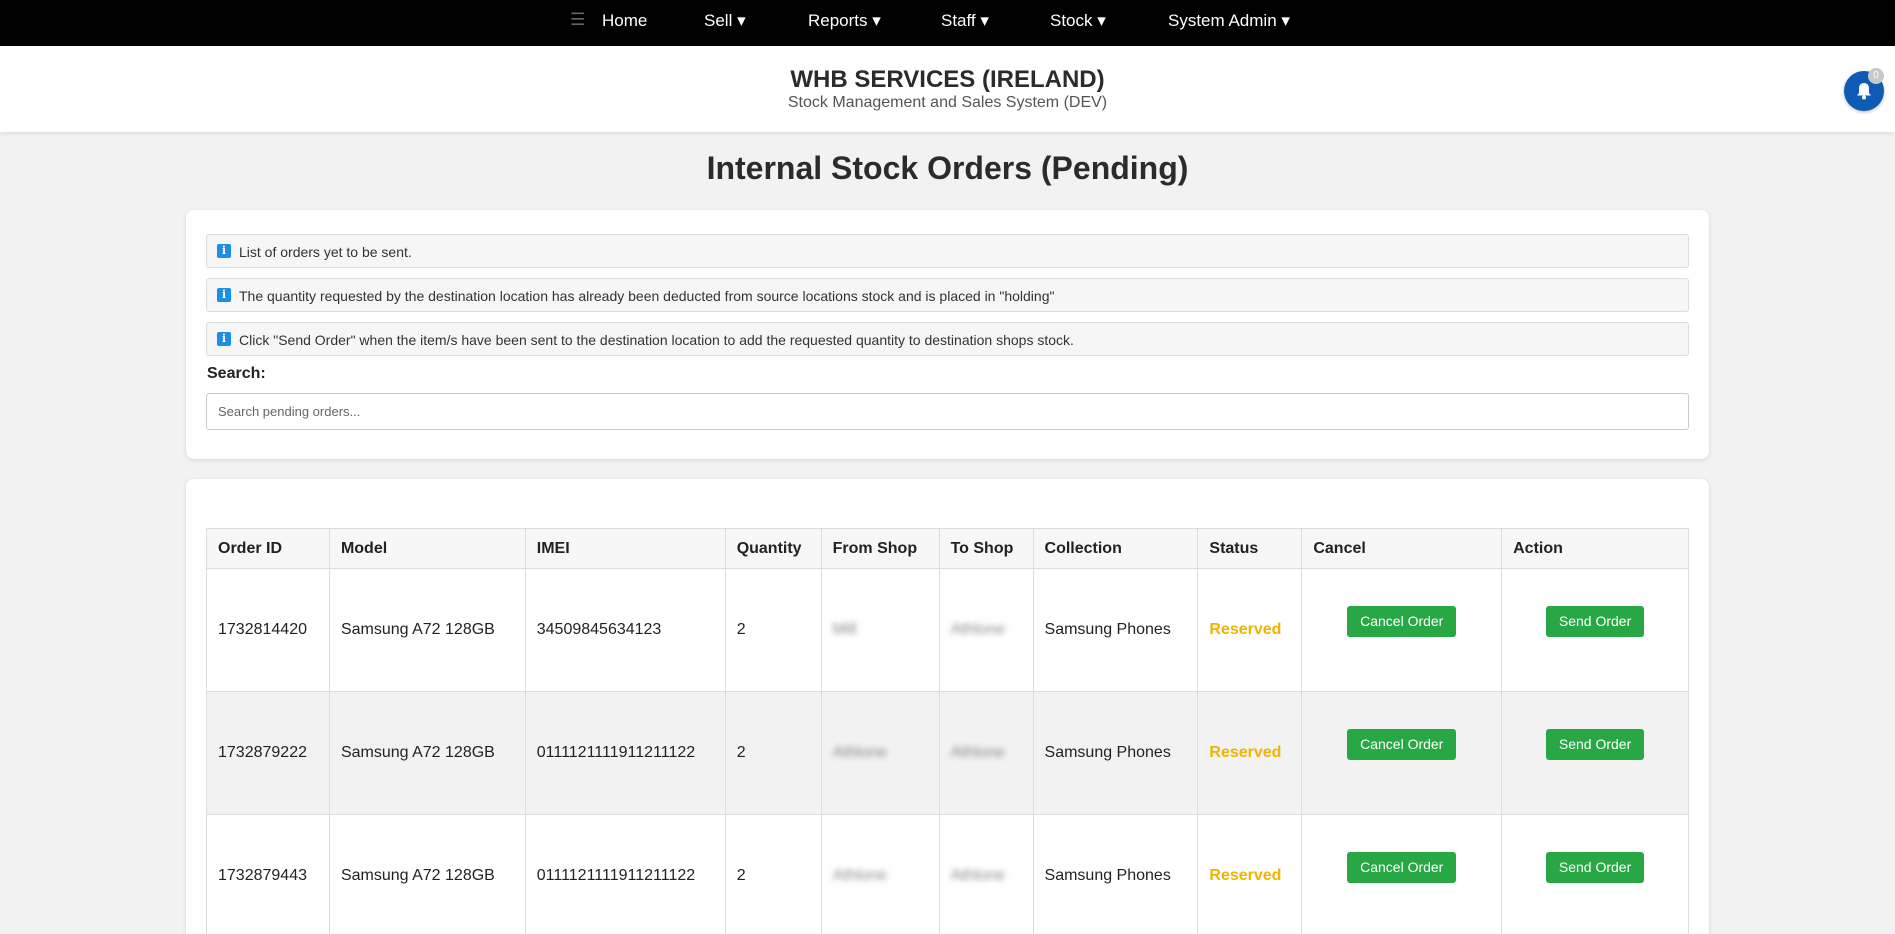 Image resolution: width=1895 pixels, height=934 pixels. Describe the element at coordinates (880, 548) in the screenshot. I see `col-from-shop: From Shop` at that location.